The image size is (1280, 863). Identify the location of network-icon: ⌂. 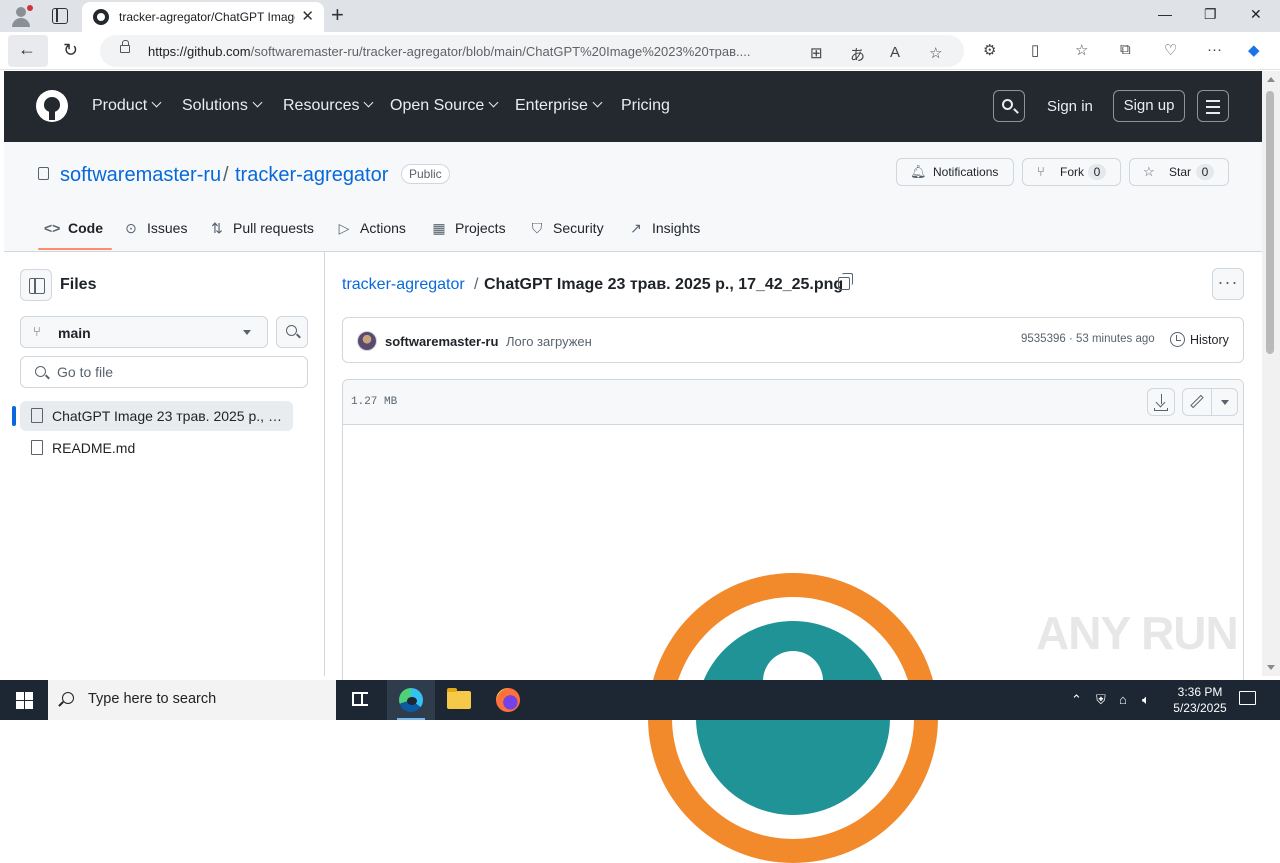
(1123, 699).